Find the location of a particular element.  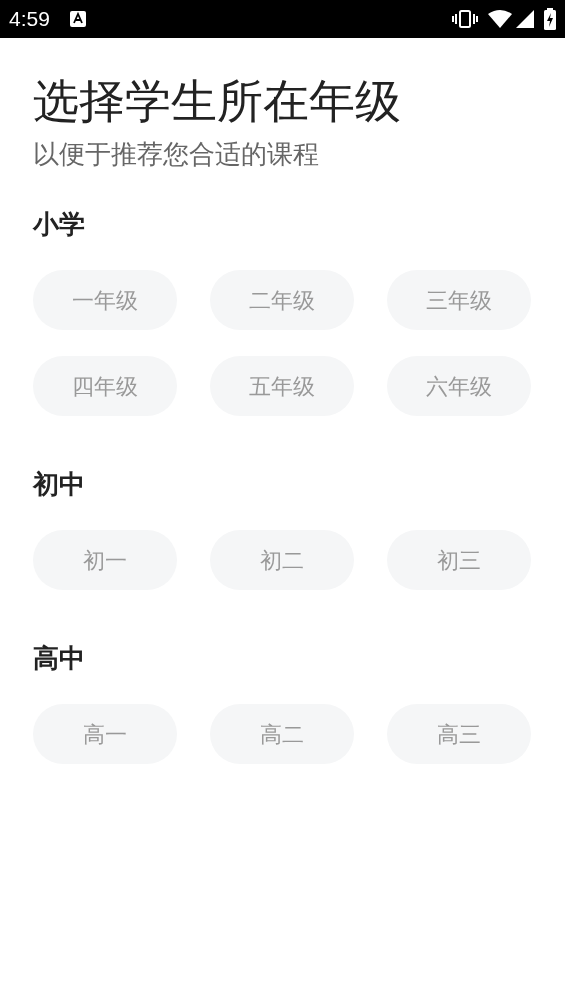

grade-option: 高三 is located at coordinates (459, 734).